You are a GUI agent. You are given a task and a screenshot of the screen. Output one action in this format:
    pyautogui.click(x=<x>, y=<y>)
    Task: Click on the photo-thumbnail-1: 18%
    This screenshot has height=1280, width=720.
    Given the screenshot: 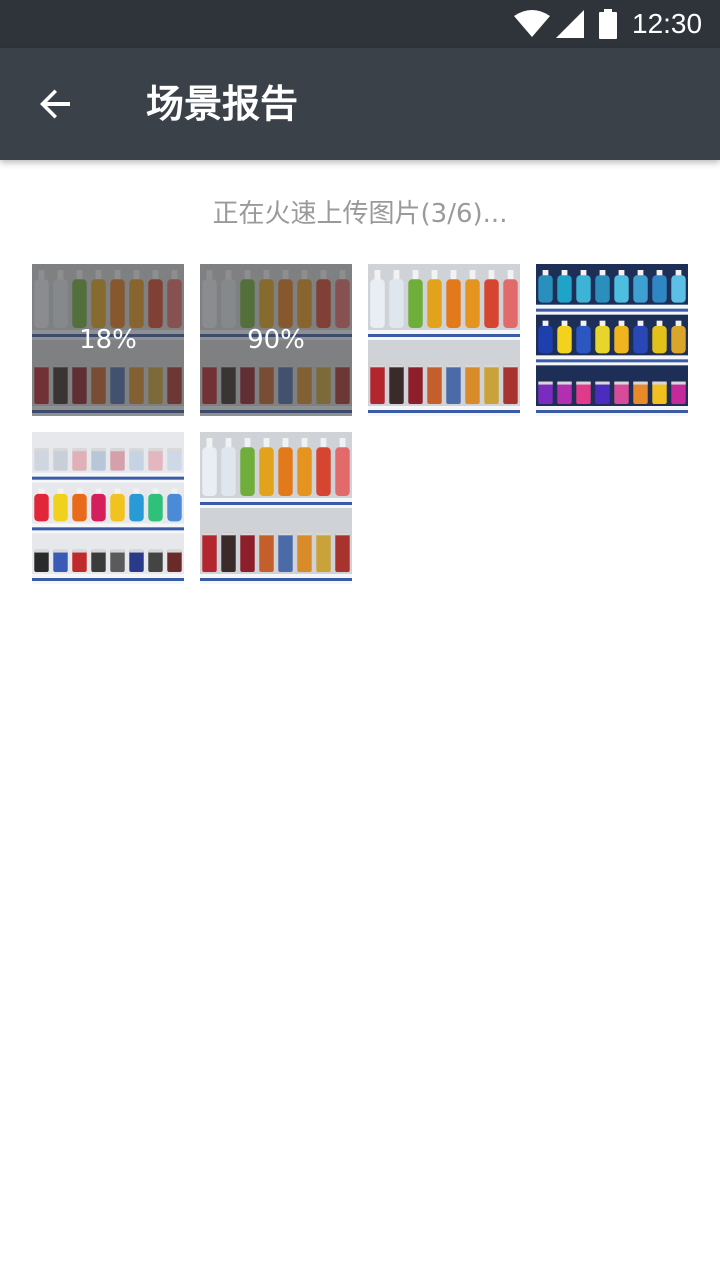 What is the action you would take?
    pyautogui.click(x=108, y=340)
    